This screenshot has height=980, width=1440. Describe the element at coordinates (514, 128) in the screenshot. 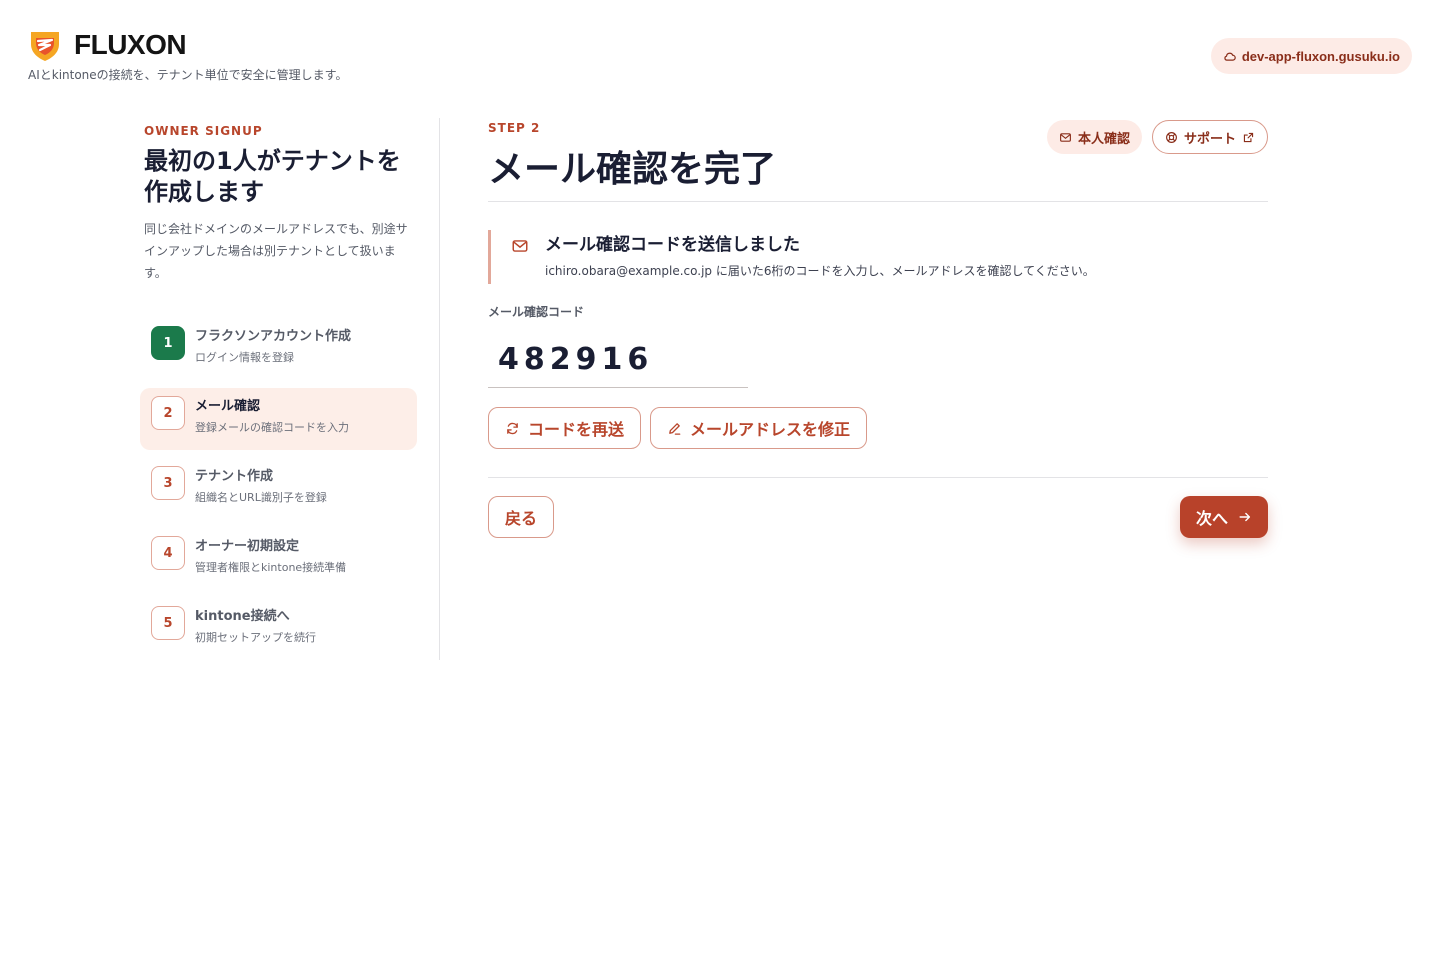

I see `step-label: STEP 2` at that location.